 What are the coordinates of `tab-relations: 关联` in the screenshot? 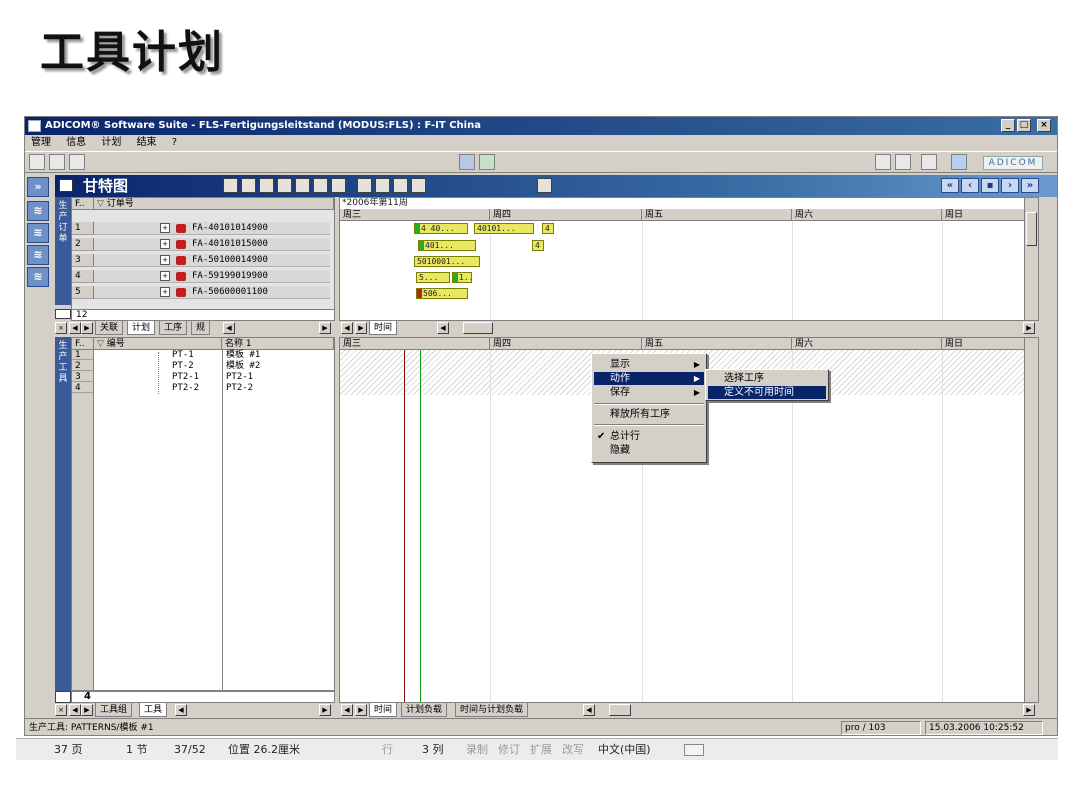 It's located at (109, 328).